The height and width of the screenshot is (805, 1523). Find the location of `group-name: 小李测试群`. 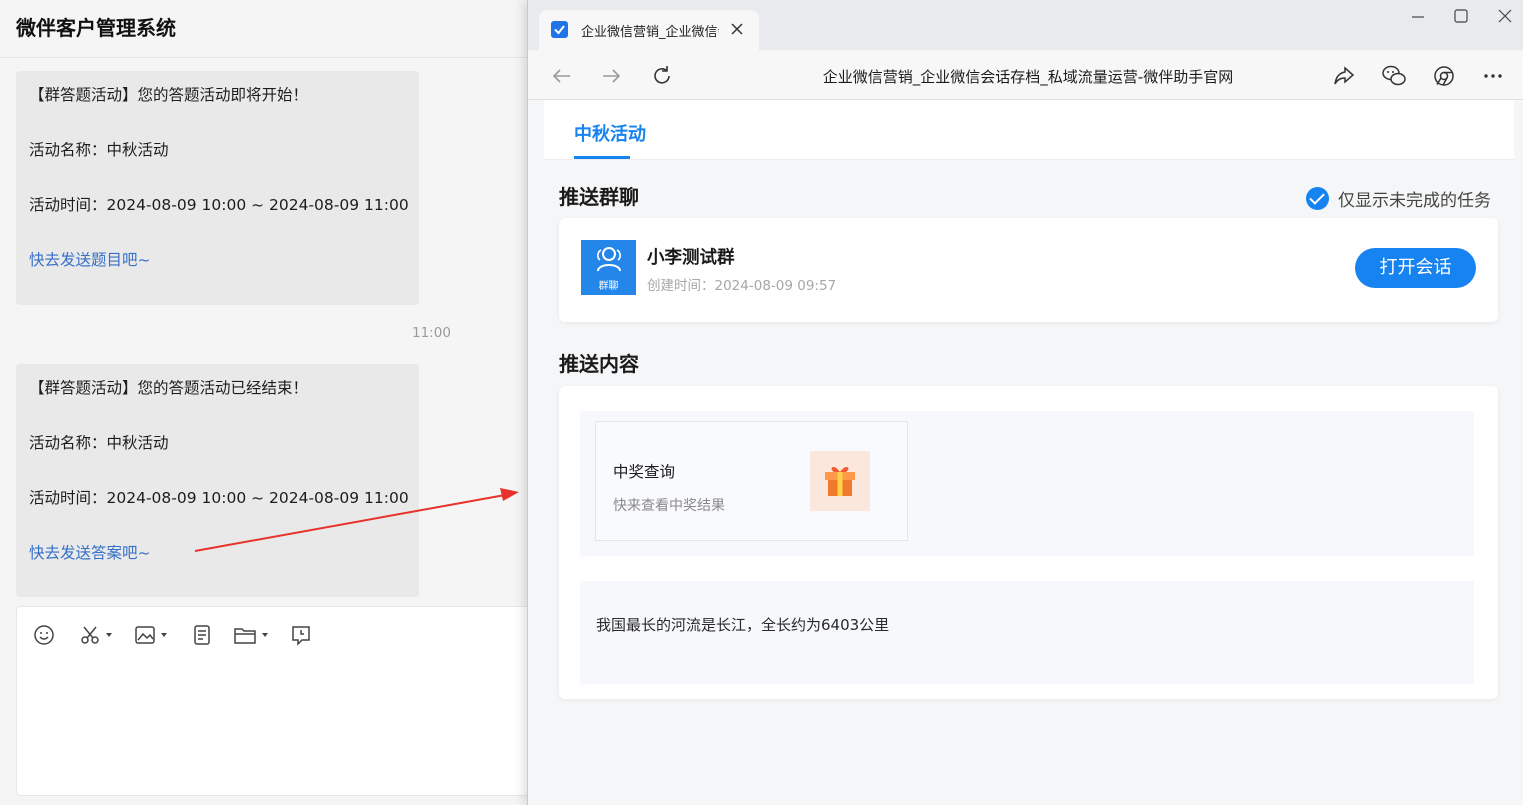

group-name: 小李测试群 is located at coordinates (691, 258).